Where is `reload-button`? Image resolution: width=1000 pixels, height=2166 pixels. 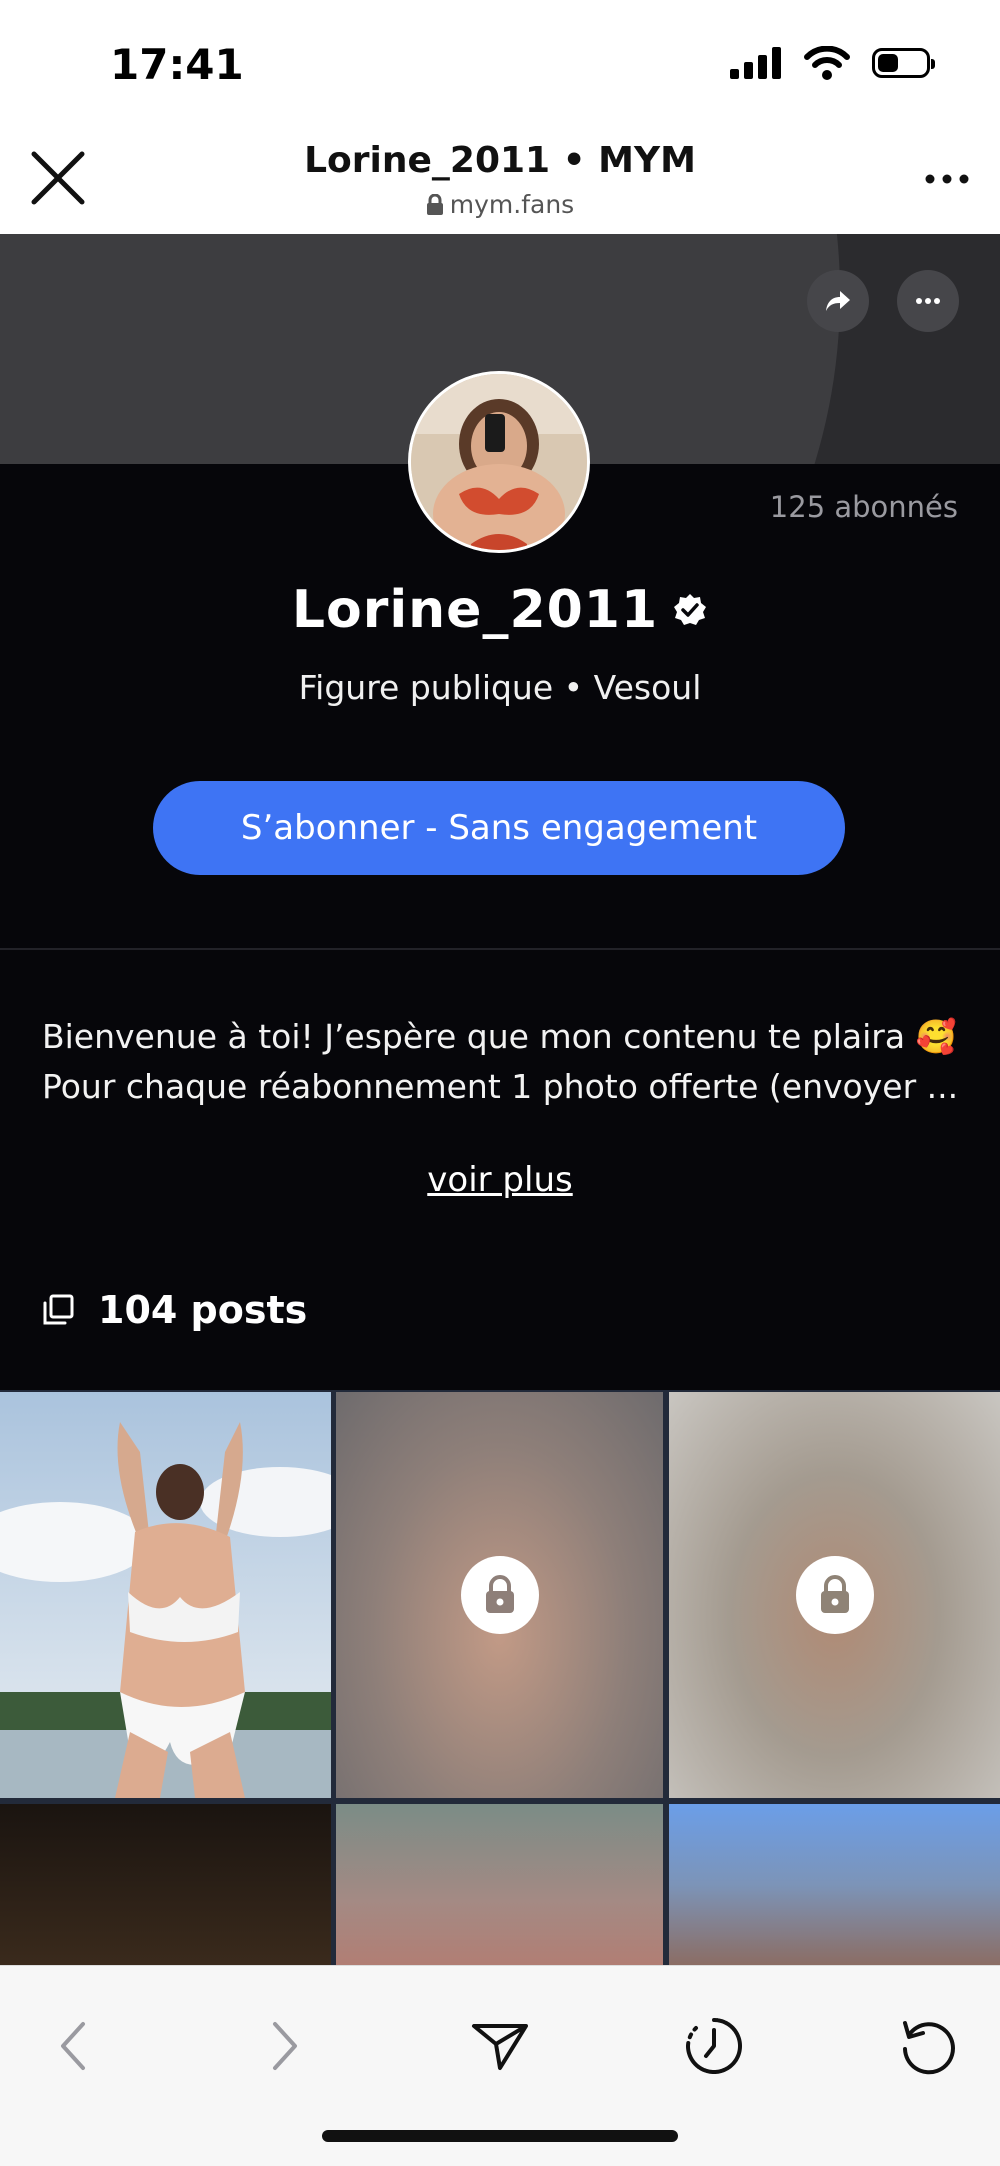 reload-button is located at coordinates (928, 2046).